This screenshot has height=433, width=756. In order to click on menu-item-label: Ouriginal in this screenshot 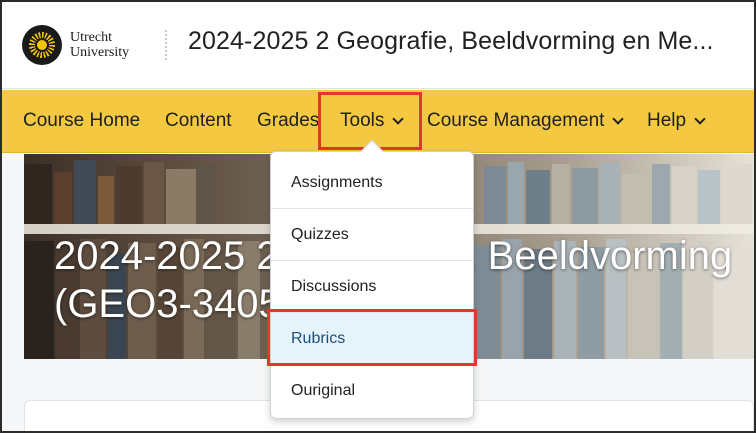, I will do `click(323, 390)`.